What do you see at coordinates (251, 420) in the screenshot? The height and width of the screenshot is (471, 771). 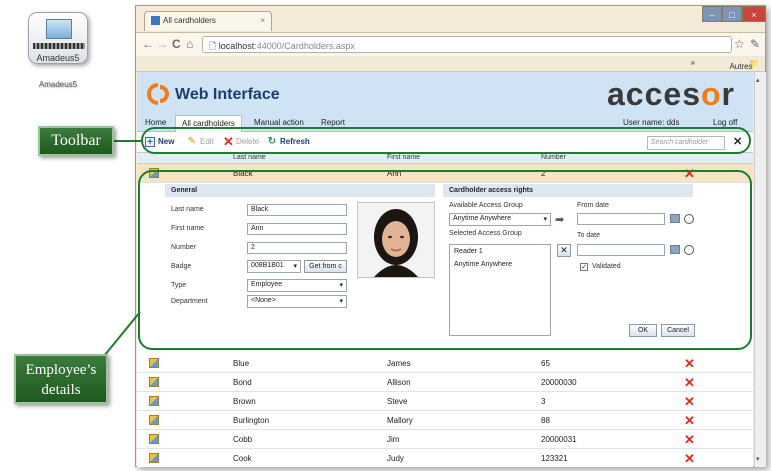 I see `cell-last-name: Burlington` at bounding box center [251, 420].